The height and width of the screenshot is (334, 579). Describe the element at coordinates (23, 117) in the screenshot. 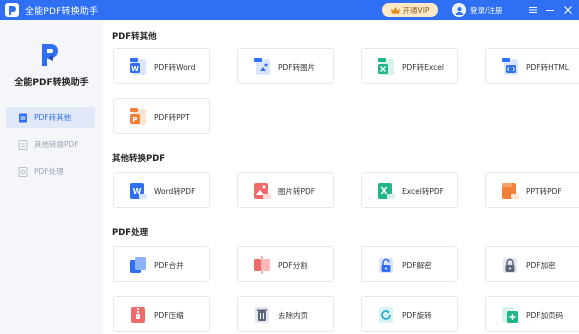

I see `pdf-file-icon` at that location.